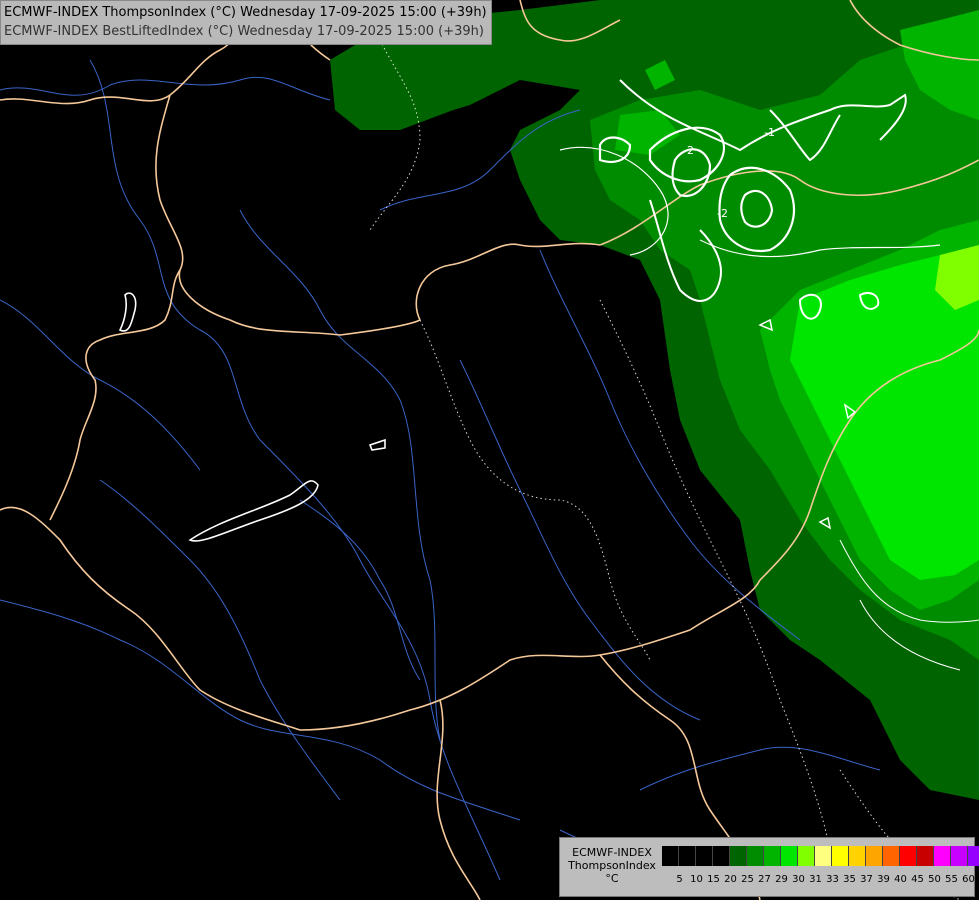  What do you see at coordinates (679, 879) in the screenshot?
I see `legend-tick: 5` at bounding box center [679, 879].